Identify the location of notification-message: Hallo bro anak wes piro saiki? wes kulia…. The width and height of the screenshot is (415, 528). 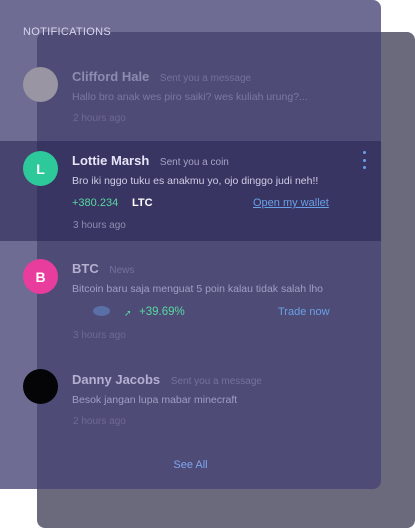
(190, 97).